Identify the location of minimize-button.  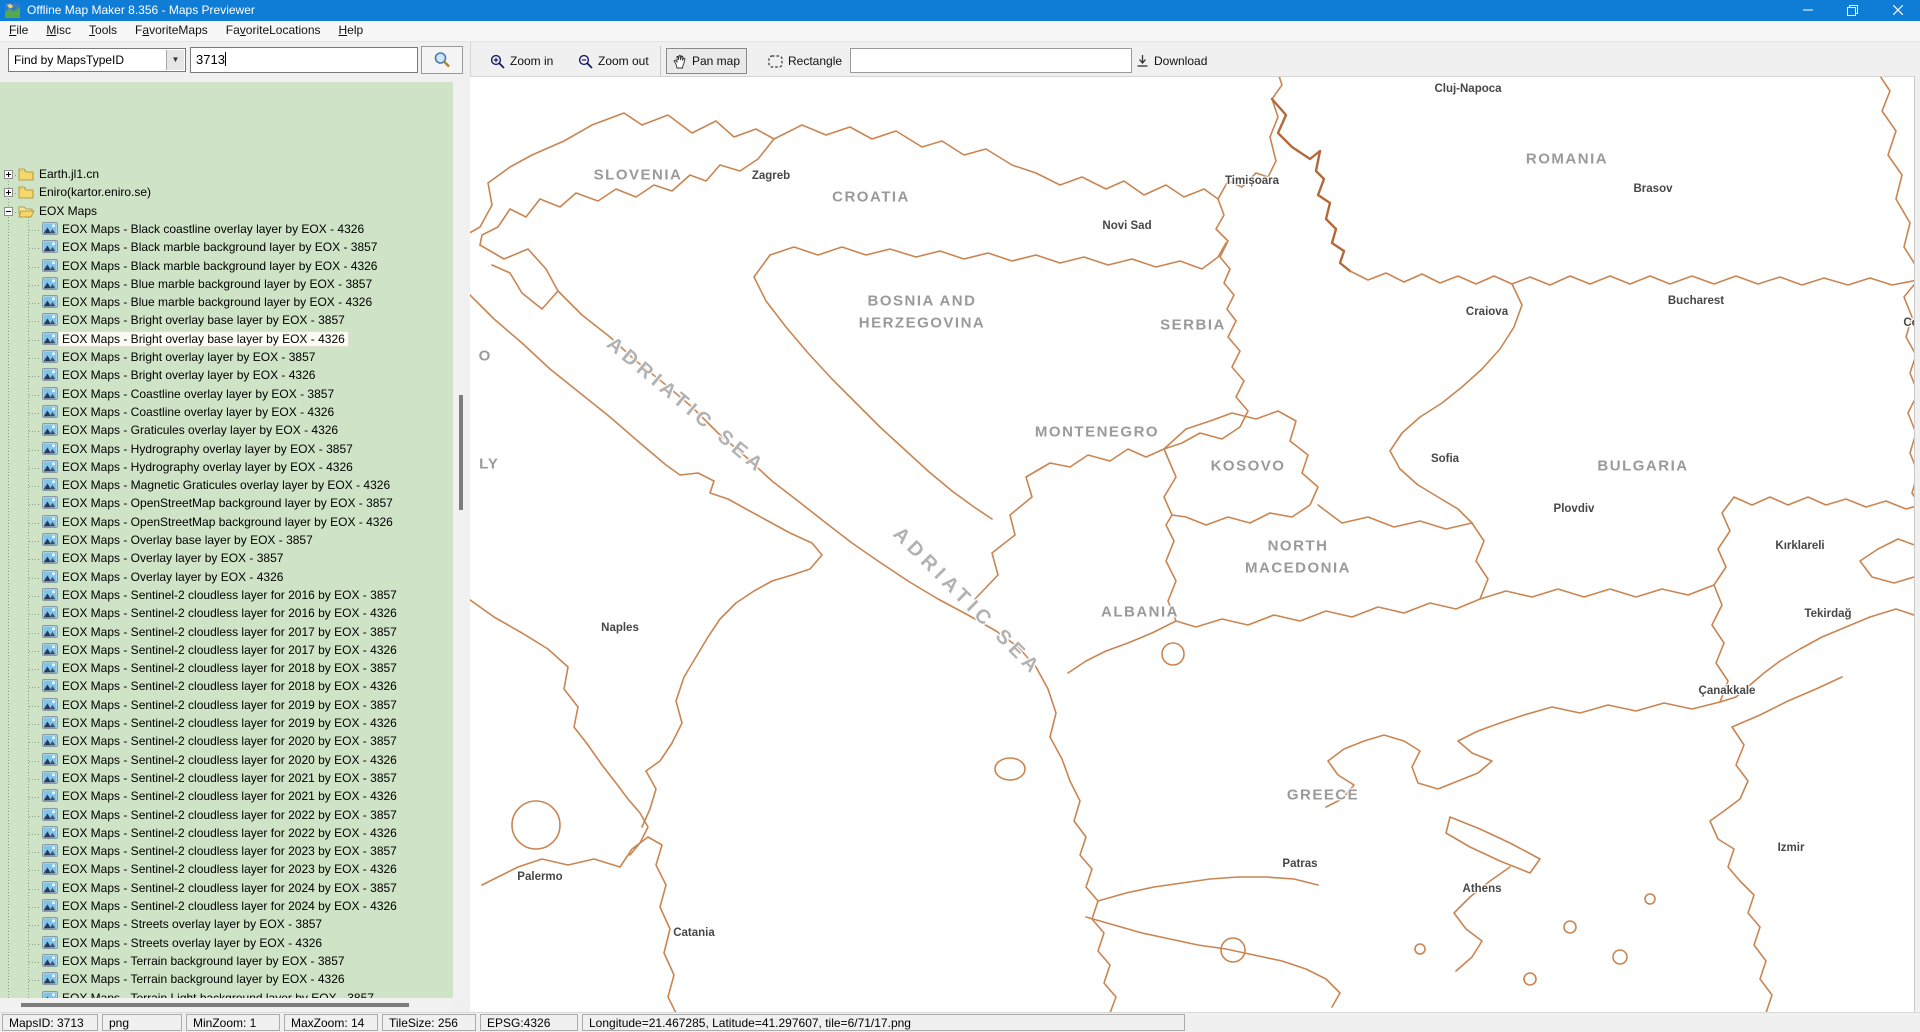
(1807, 10).